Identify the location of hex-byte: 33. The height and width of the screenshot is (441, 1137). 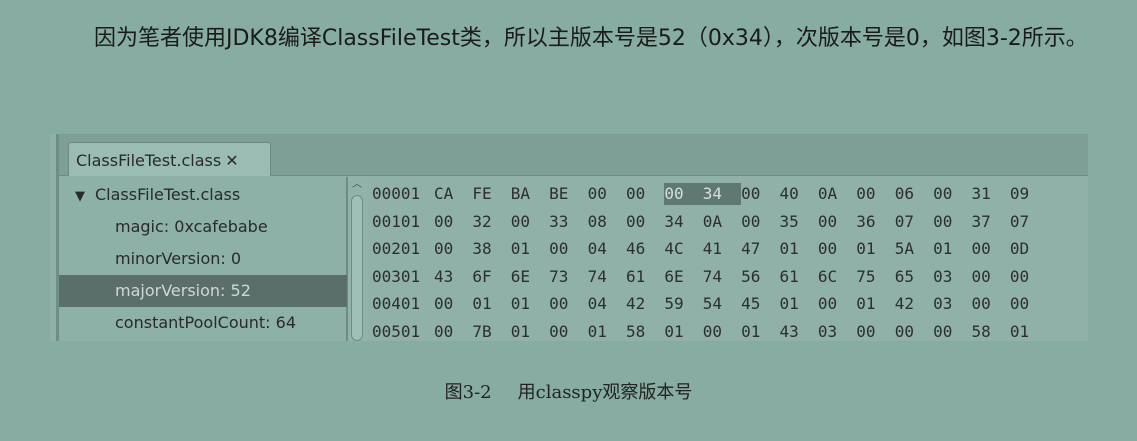
(568, 222).